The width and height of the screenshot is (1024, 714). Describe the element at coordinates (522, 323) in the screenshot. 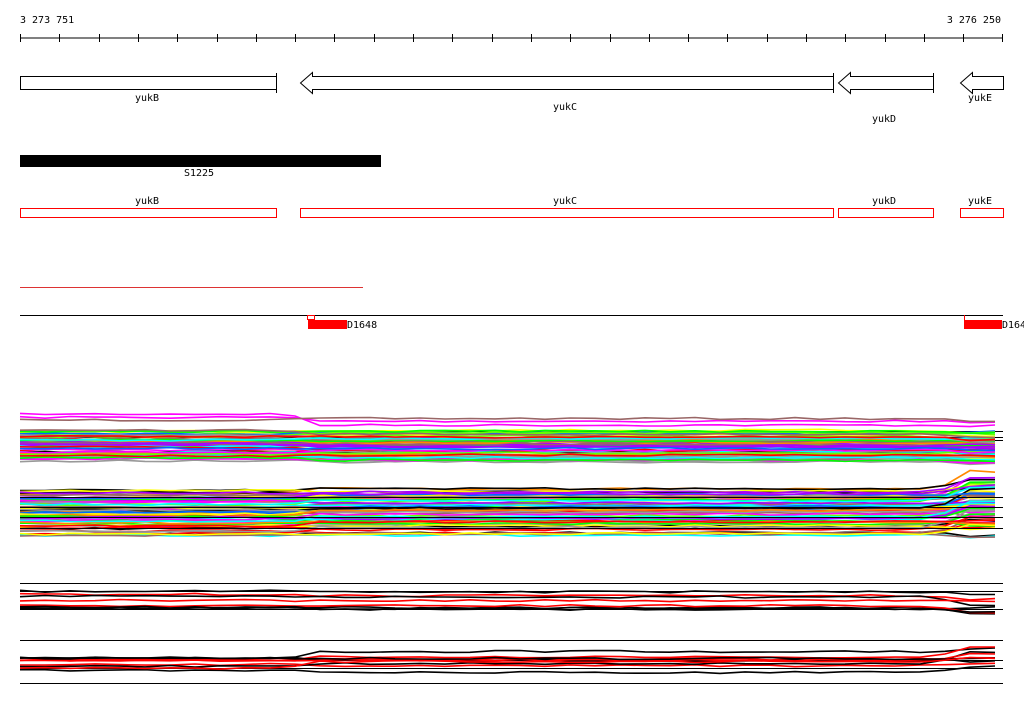

I see `probe-track: D1648 D164` at that location.